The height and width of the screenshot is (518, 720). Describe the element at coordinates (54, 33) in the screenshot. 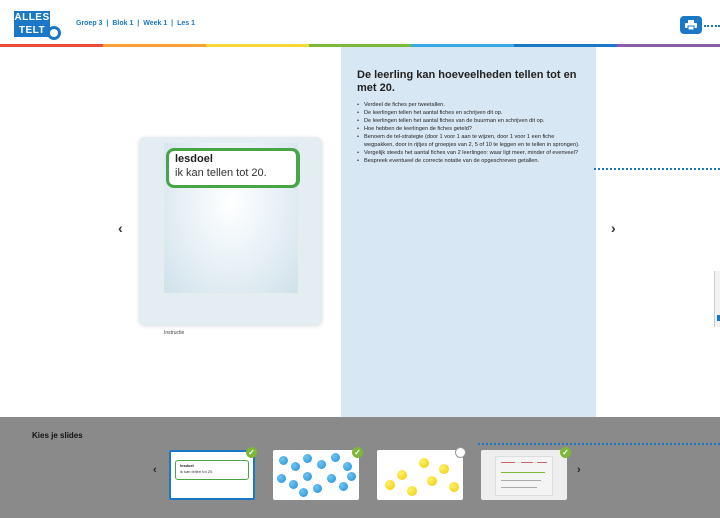

I see `logo-circle-icon` at that location.